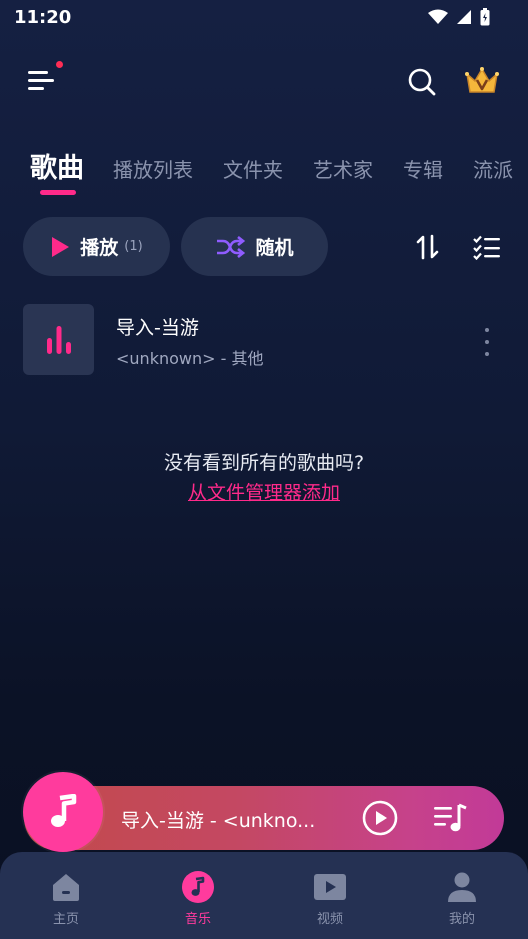 This screenshot has height=939, width=528. I want to click on nav-home: 主页, so click(66, 898).